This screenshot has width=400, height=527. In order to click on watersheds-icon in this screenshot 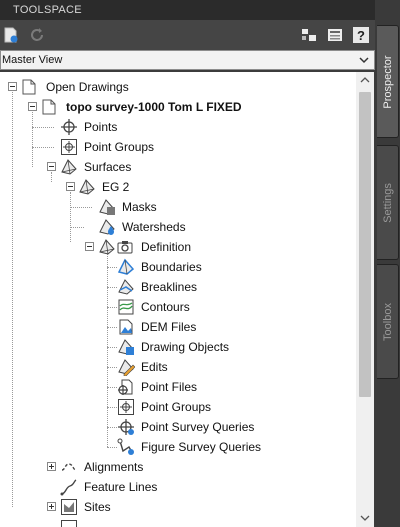, I will do `click(107, 227)`.